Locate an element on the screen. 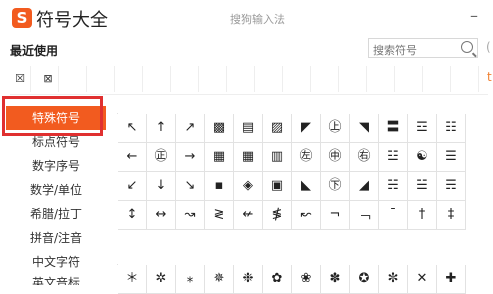 This screenshot has height=294, width=493. title-bar: S 符号大全 搜狗输入法 – is located at coordinates (246, 18).